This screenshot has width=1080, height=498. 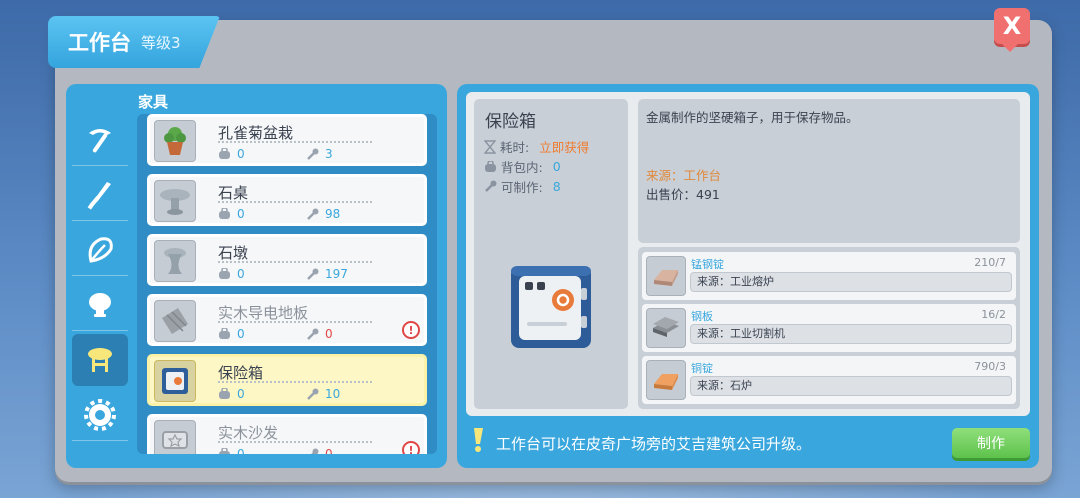 What do you see at coordinates (1012, 30) in the screenshot?
I see `close-button: X` at bounding box center [1012, 30].